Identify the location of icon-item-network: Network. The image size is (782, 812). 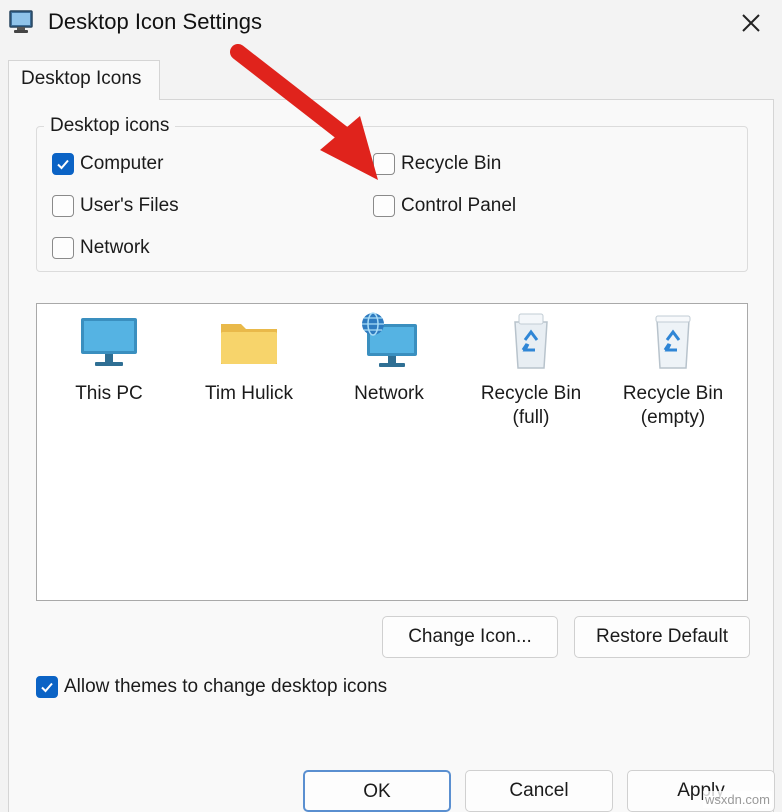
(389, 358).